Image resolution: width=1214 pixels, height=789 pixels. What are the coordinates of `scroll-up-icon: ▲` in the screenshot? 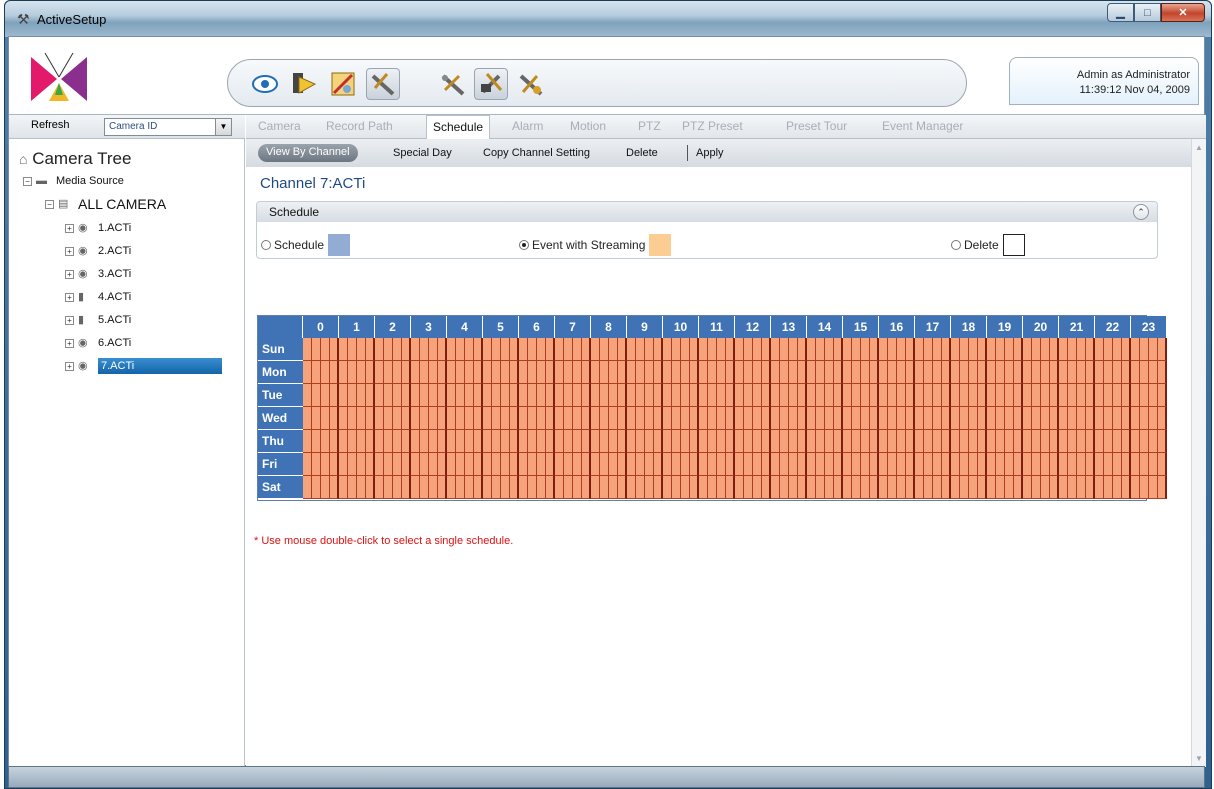 It's located at (1199, 147).